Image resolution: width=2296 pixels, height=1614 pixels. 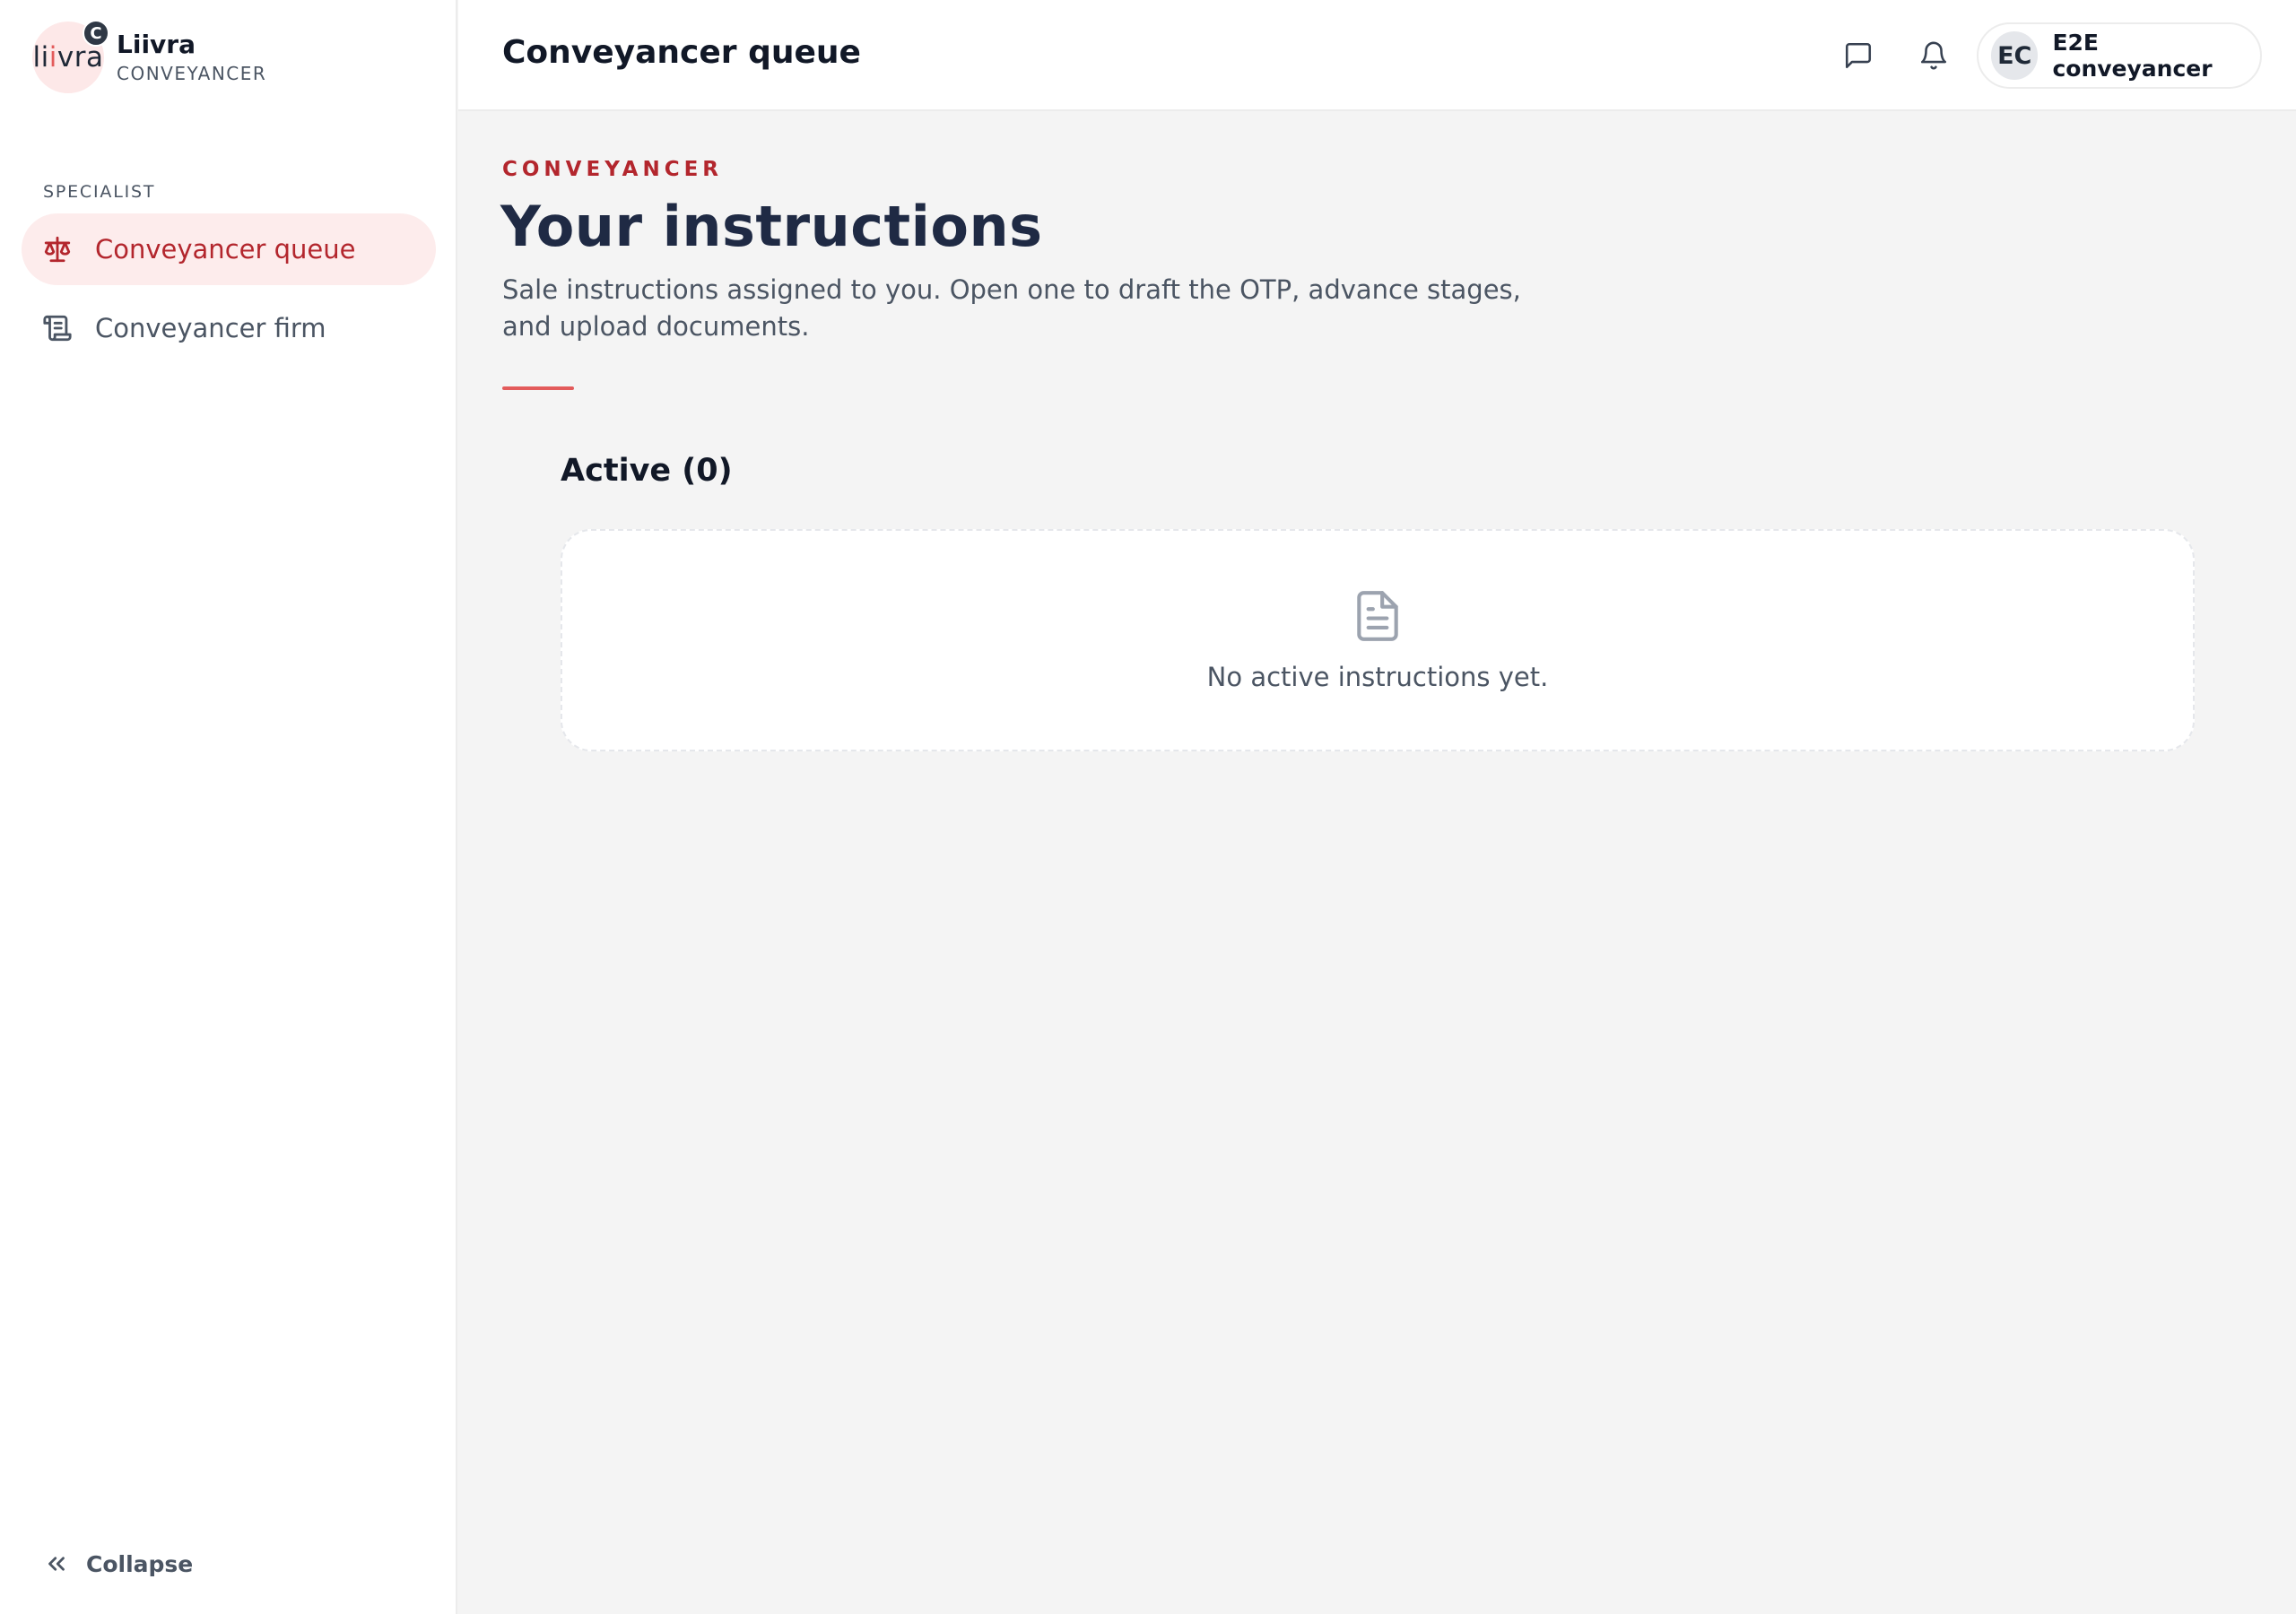 I want to click on notifications-button, so click(x=1933, y=55).